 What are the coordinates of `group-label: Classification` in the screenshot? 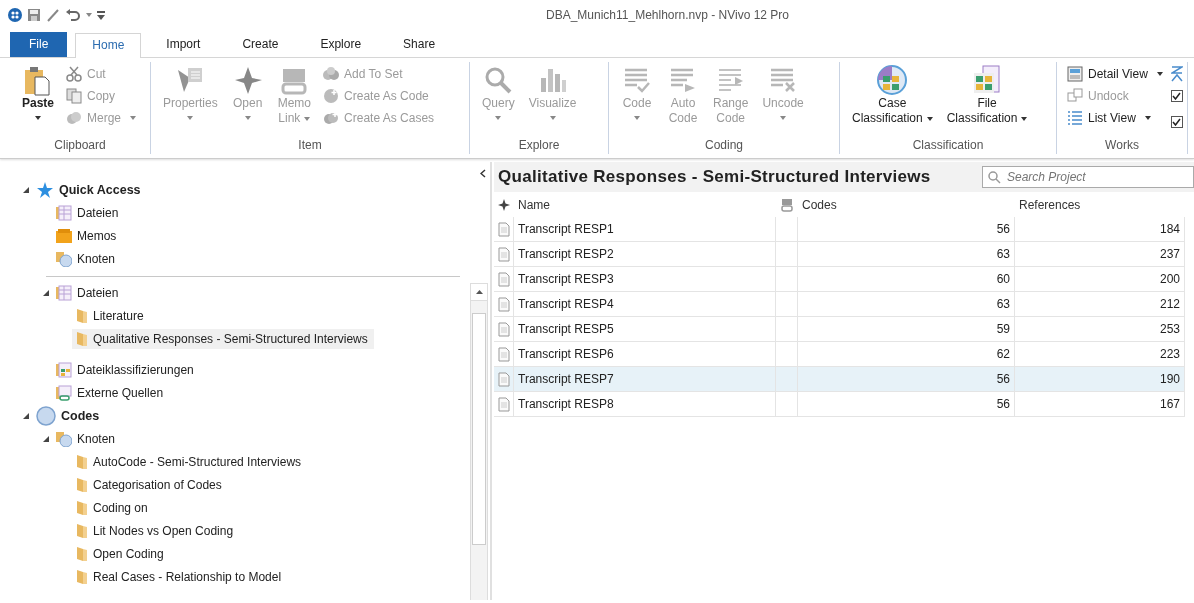 It's located at (948, 146).